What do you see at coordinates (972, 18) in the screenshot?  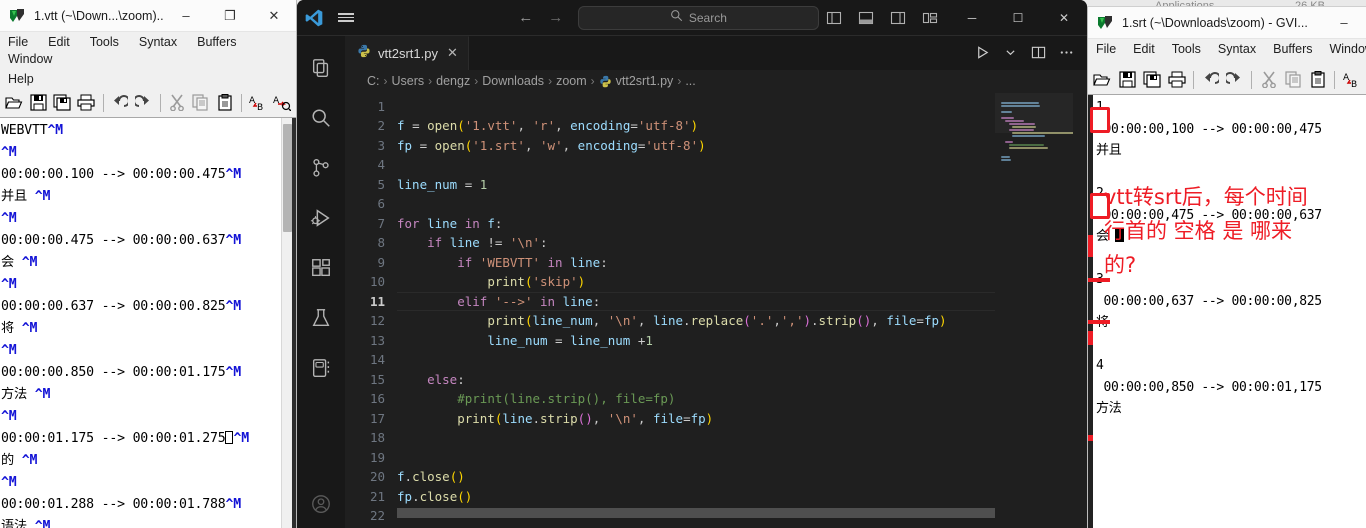 I see `minimize-button: ─` at bounding box center [972, 18].